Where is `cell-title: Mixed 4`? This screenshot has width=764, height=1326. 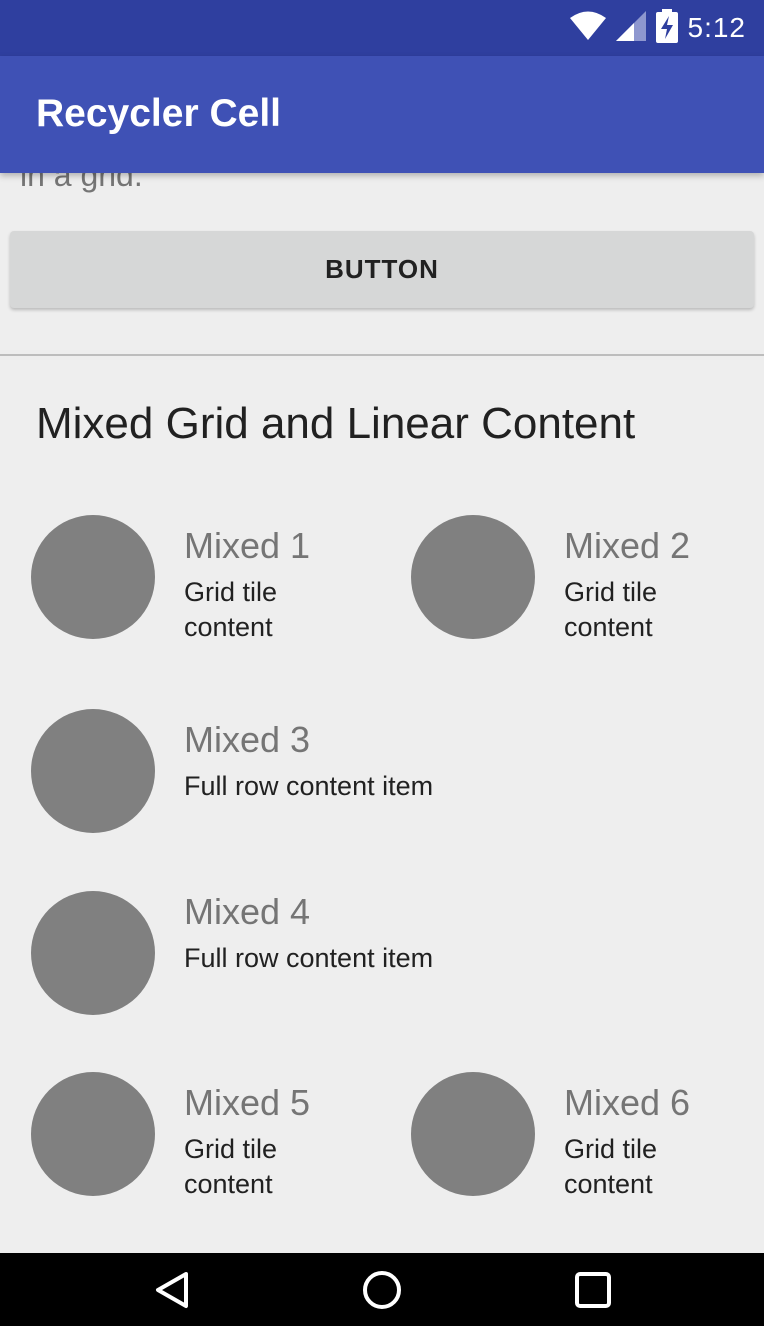
cell-title: Mixed 4 is located at coordinates (247, 911).